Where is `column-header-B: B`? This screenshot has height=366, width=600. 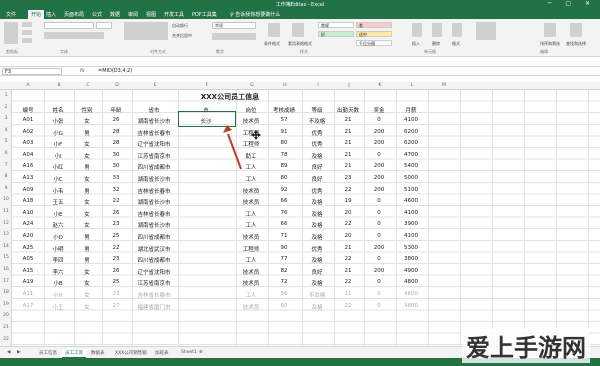 column-header-B: B is located at coordinates (59, 85).